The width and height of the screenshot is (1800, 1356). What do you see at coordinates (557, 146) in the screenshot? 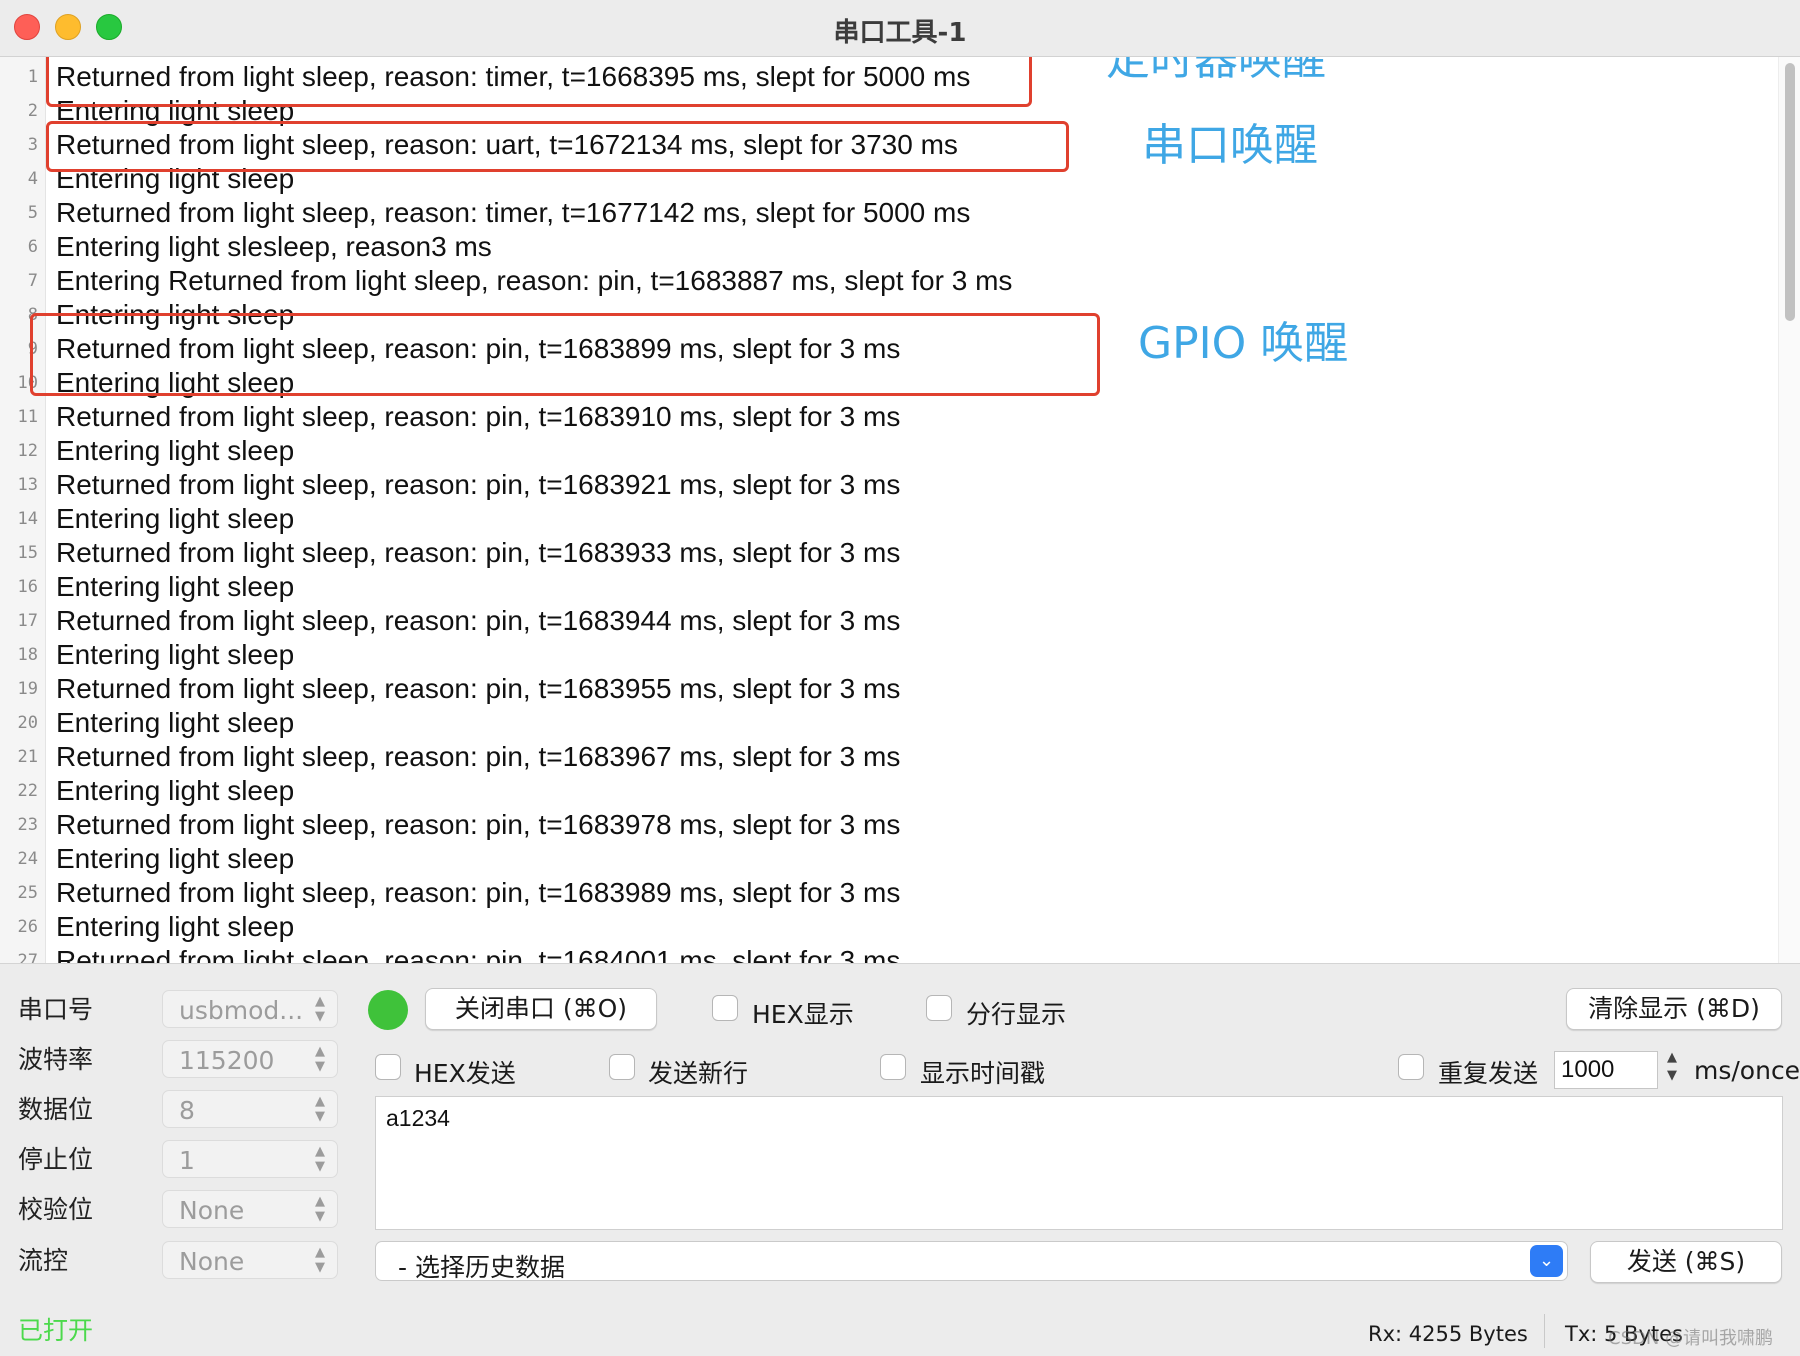
I see `uart-wake-highlight-box` at bounding box center [557, 146].